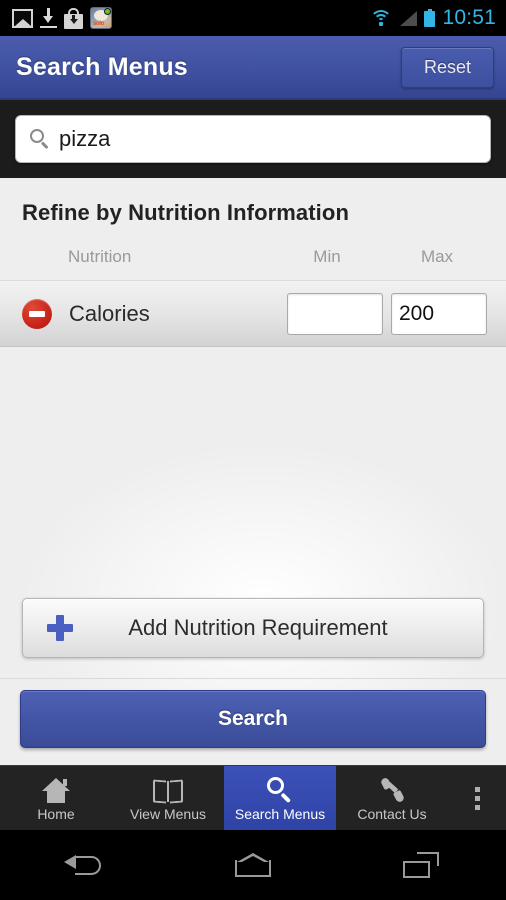  What do you see at coordinates (167, 814) in the screenshot?
I see `tab-view-menus-label: View Menus` at bounding box center [167, 814].